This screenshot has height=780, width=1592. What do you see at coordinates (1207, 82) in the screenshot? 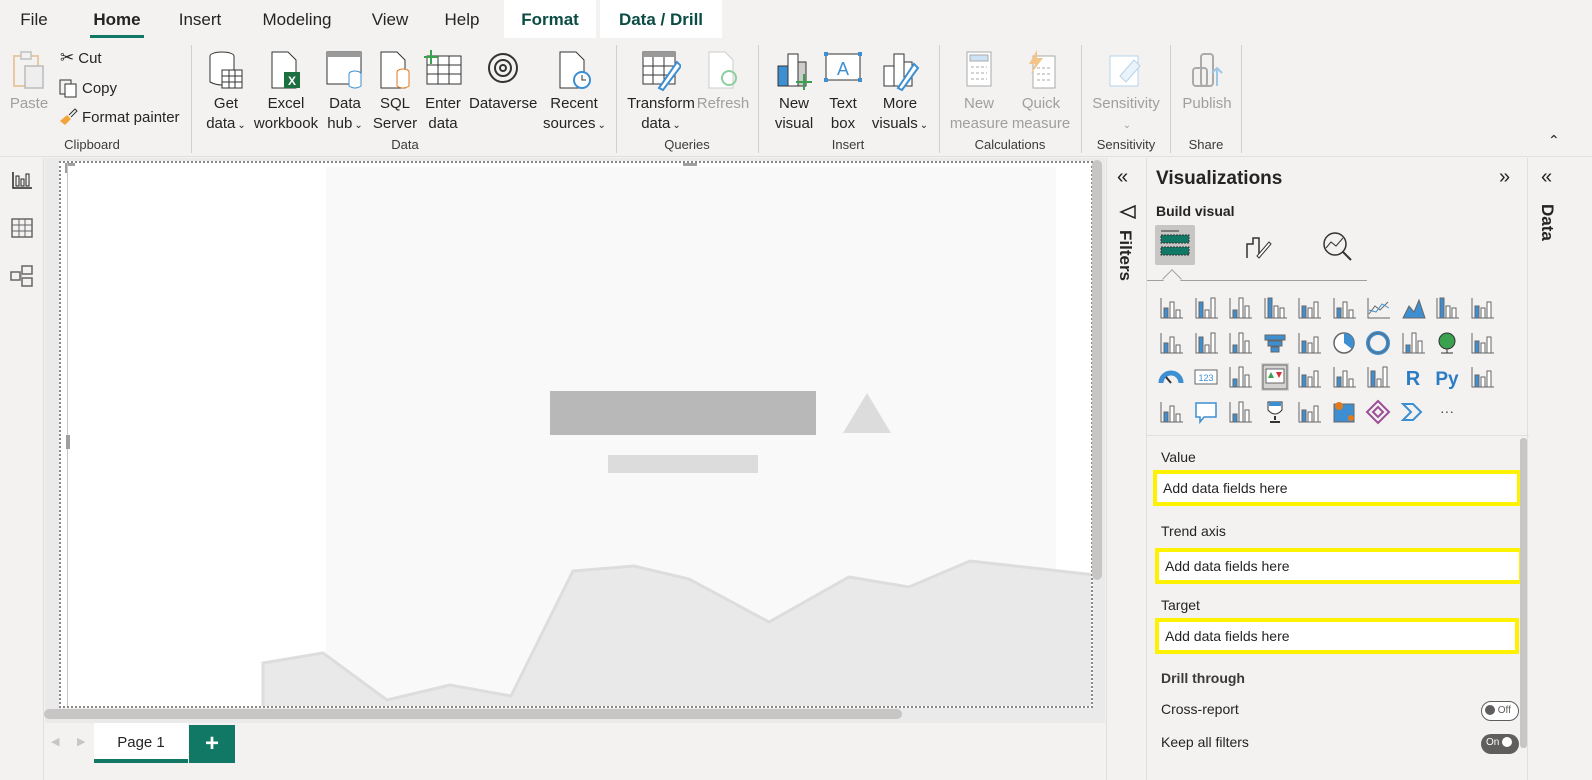
I see `publish-button: Publish` at bounding box center [1207, 82].